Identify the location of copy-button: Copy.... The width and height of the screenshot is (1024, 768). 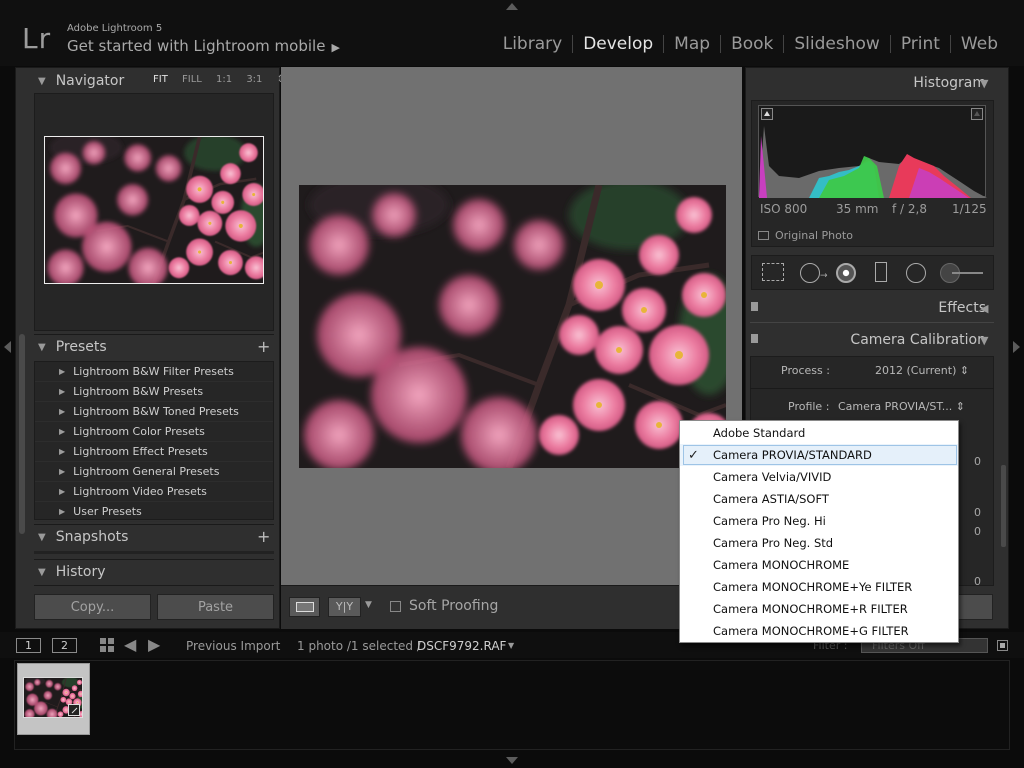
(92, 607).